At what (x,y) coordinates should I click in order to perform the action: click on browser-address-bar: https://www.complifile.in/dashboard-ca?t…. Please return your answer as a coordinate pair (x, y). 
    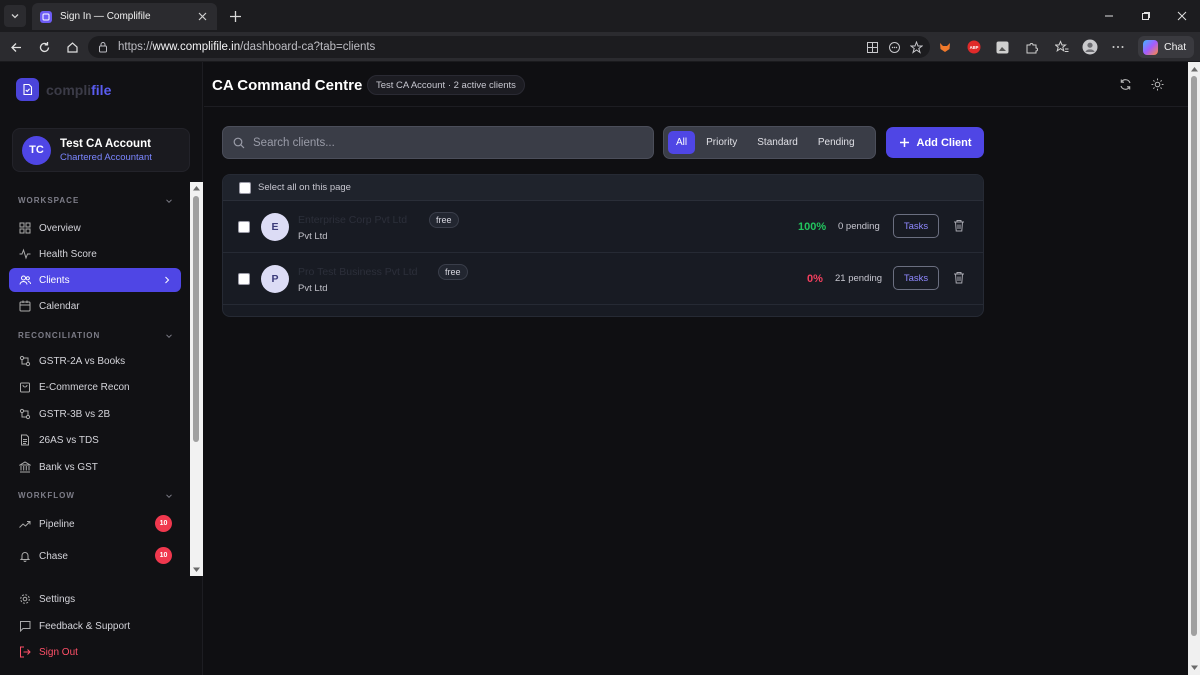
    Looking at the image, I should click on (600, 47).